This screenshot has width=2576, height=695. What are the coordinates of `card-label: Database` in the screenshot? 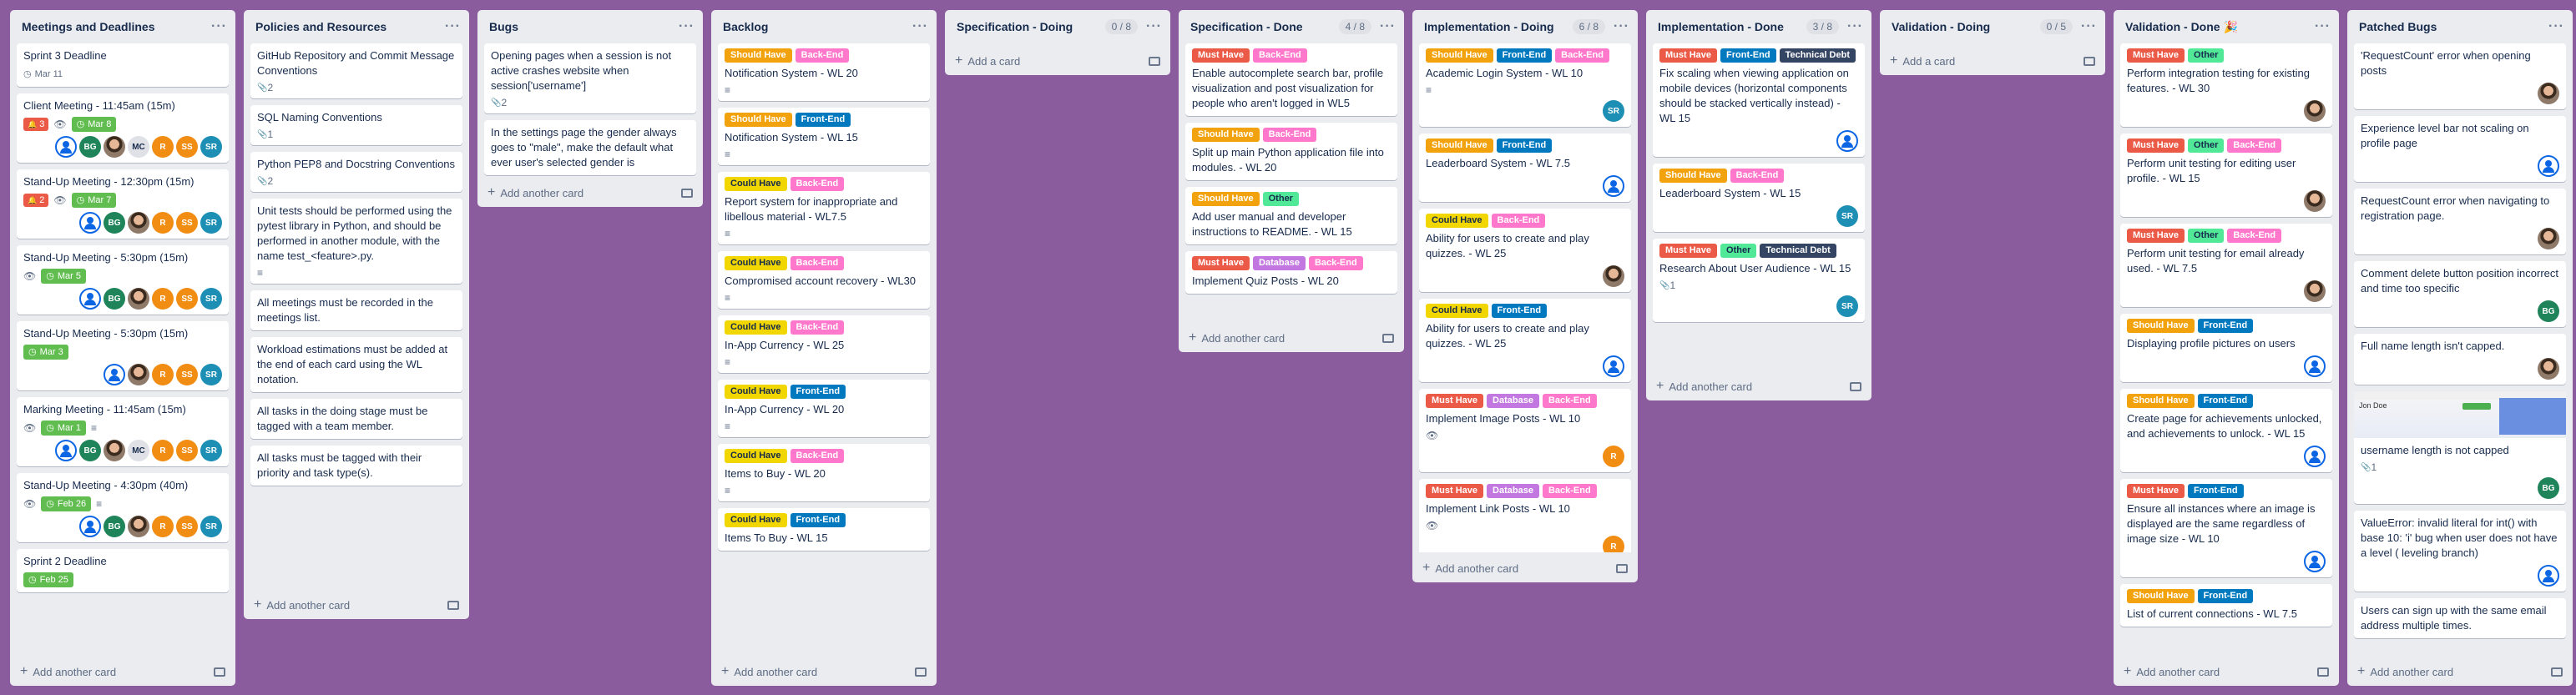 It's located at (1279, 263).